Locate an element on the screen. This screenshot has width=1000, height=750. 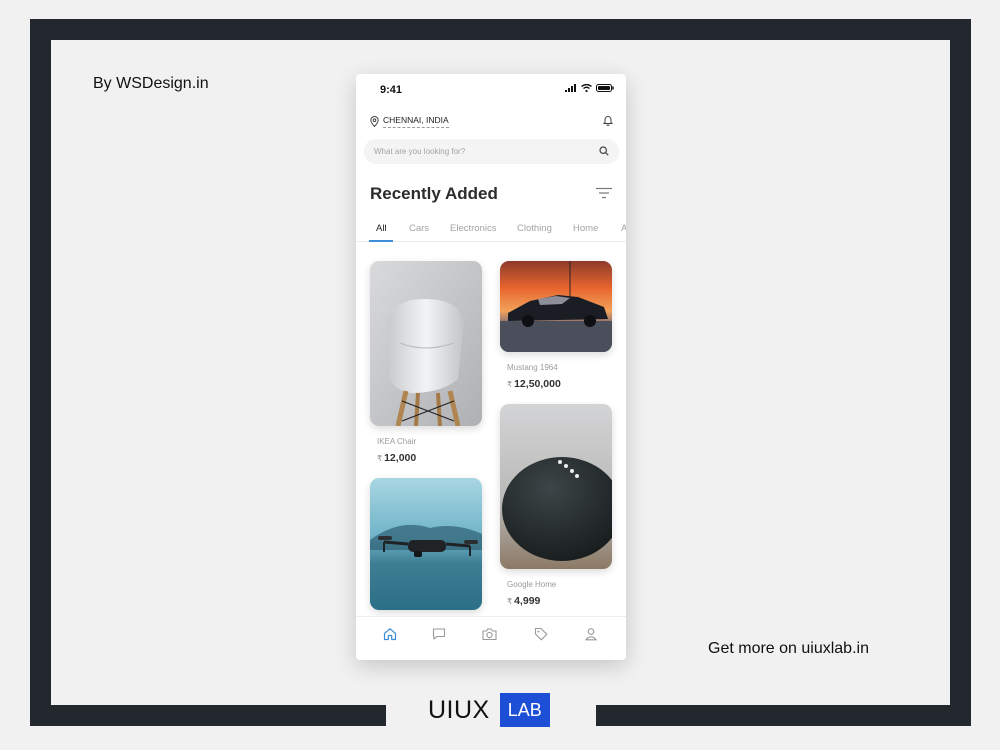
filter-icon is located at coordinates (604, 193).